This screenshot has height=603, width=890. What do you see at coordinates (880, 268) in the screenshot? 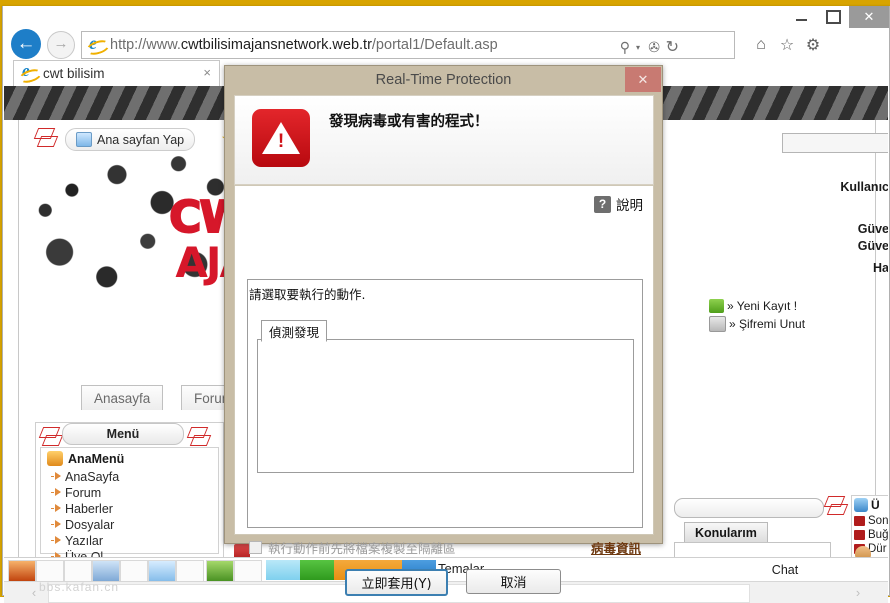
I see `user-panel-line4: Ha` at bounding box center [880, 268].